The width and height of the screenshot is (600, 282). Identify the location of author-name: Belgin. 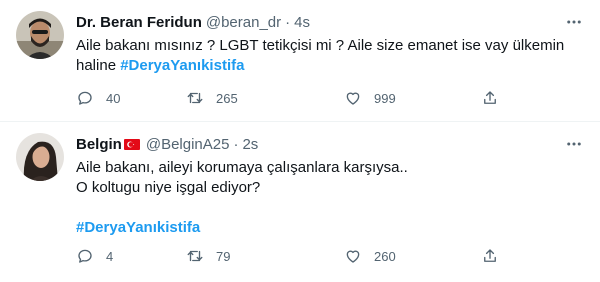
(99, 144).